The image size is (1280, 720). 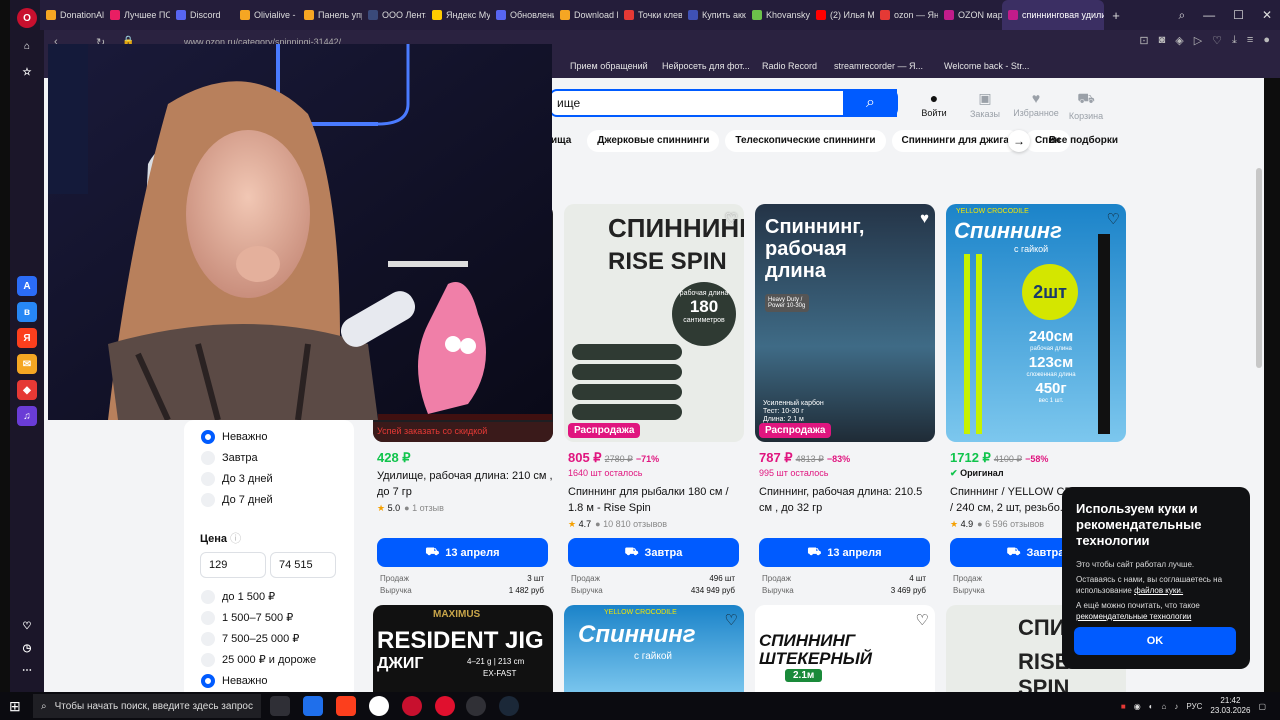 What do you see at coordinates (522, 15) in the screenshot?
I see `browser-tab: Обновлени` at bounding box center [522, 15].